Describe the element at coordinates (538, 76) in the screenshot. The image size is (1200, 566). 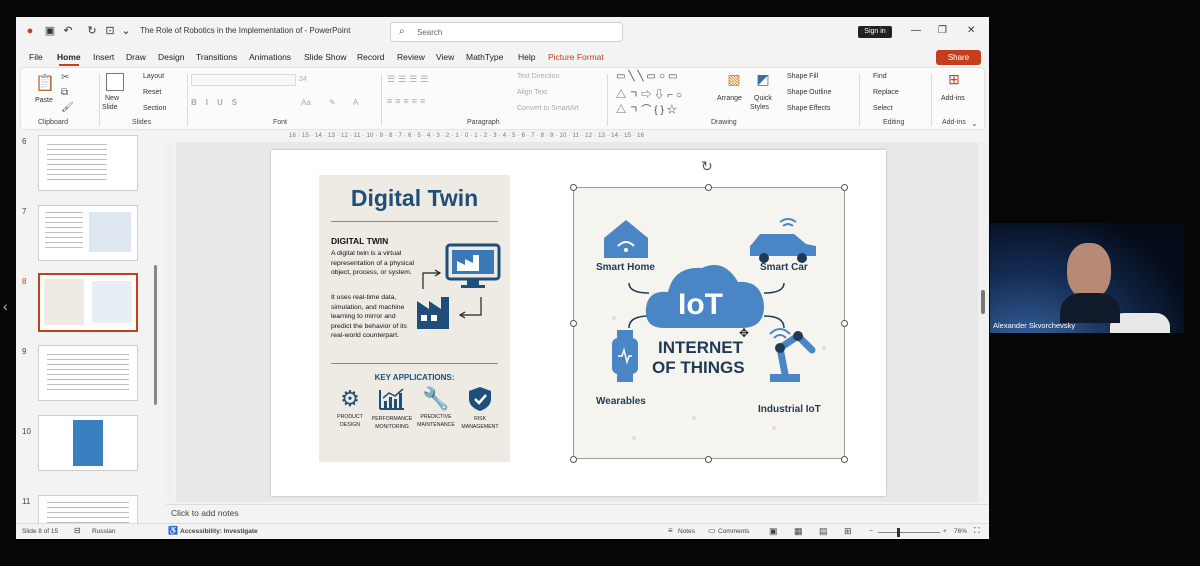
I see `text-direction-button: Text Direction` at that location.